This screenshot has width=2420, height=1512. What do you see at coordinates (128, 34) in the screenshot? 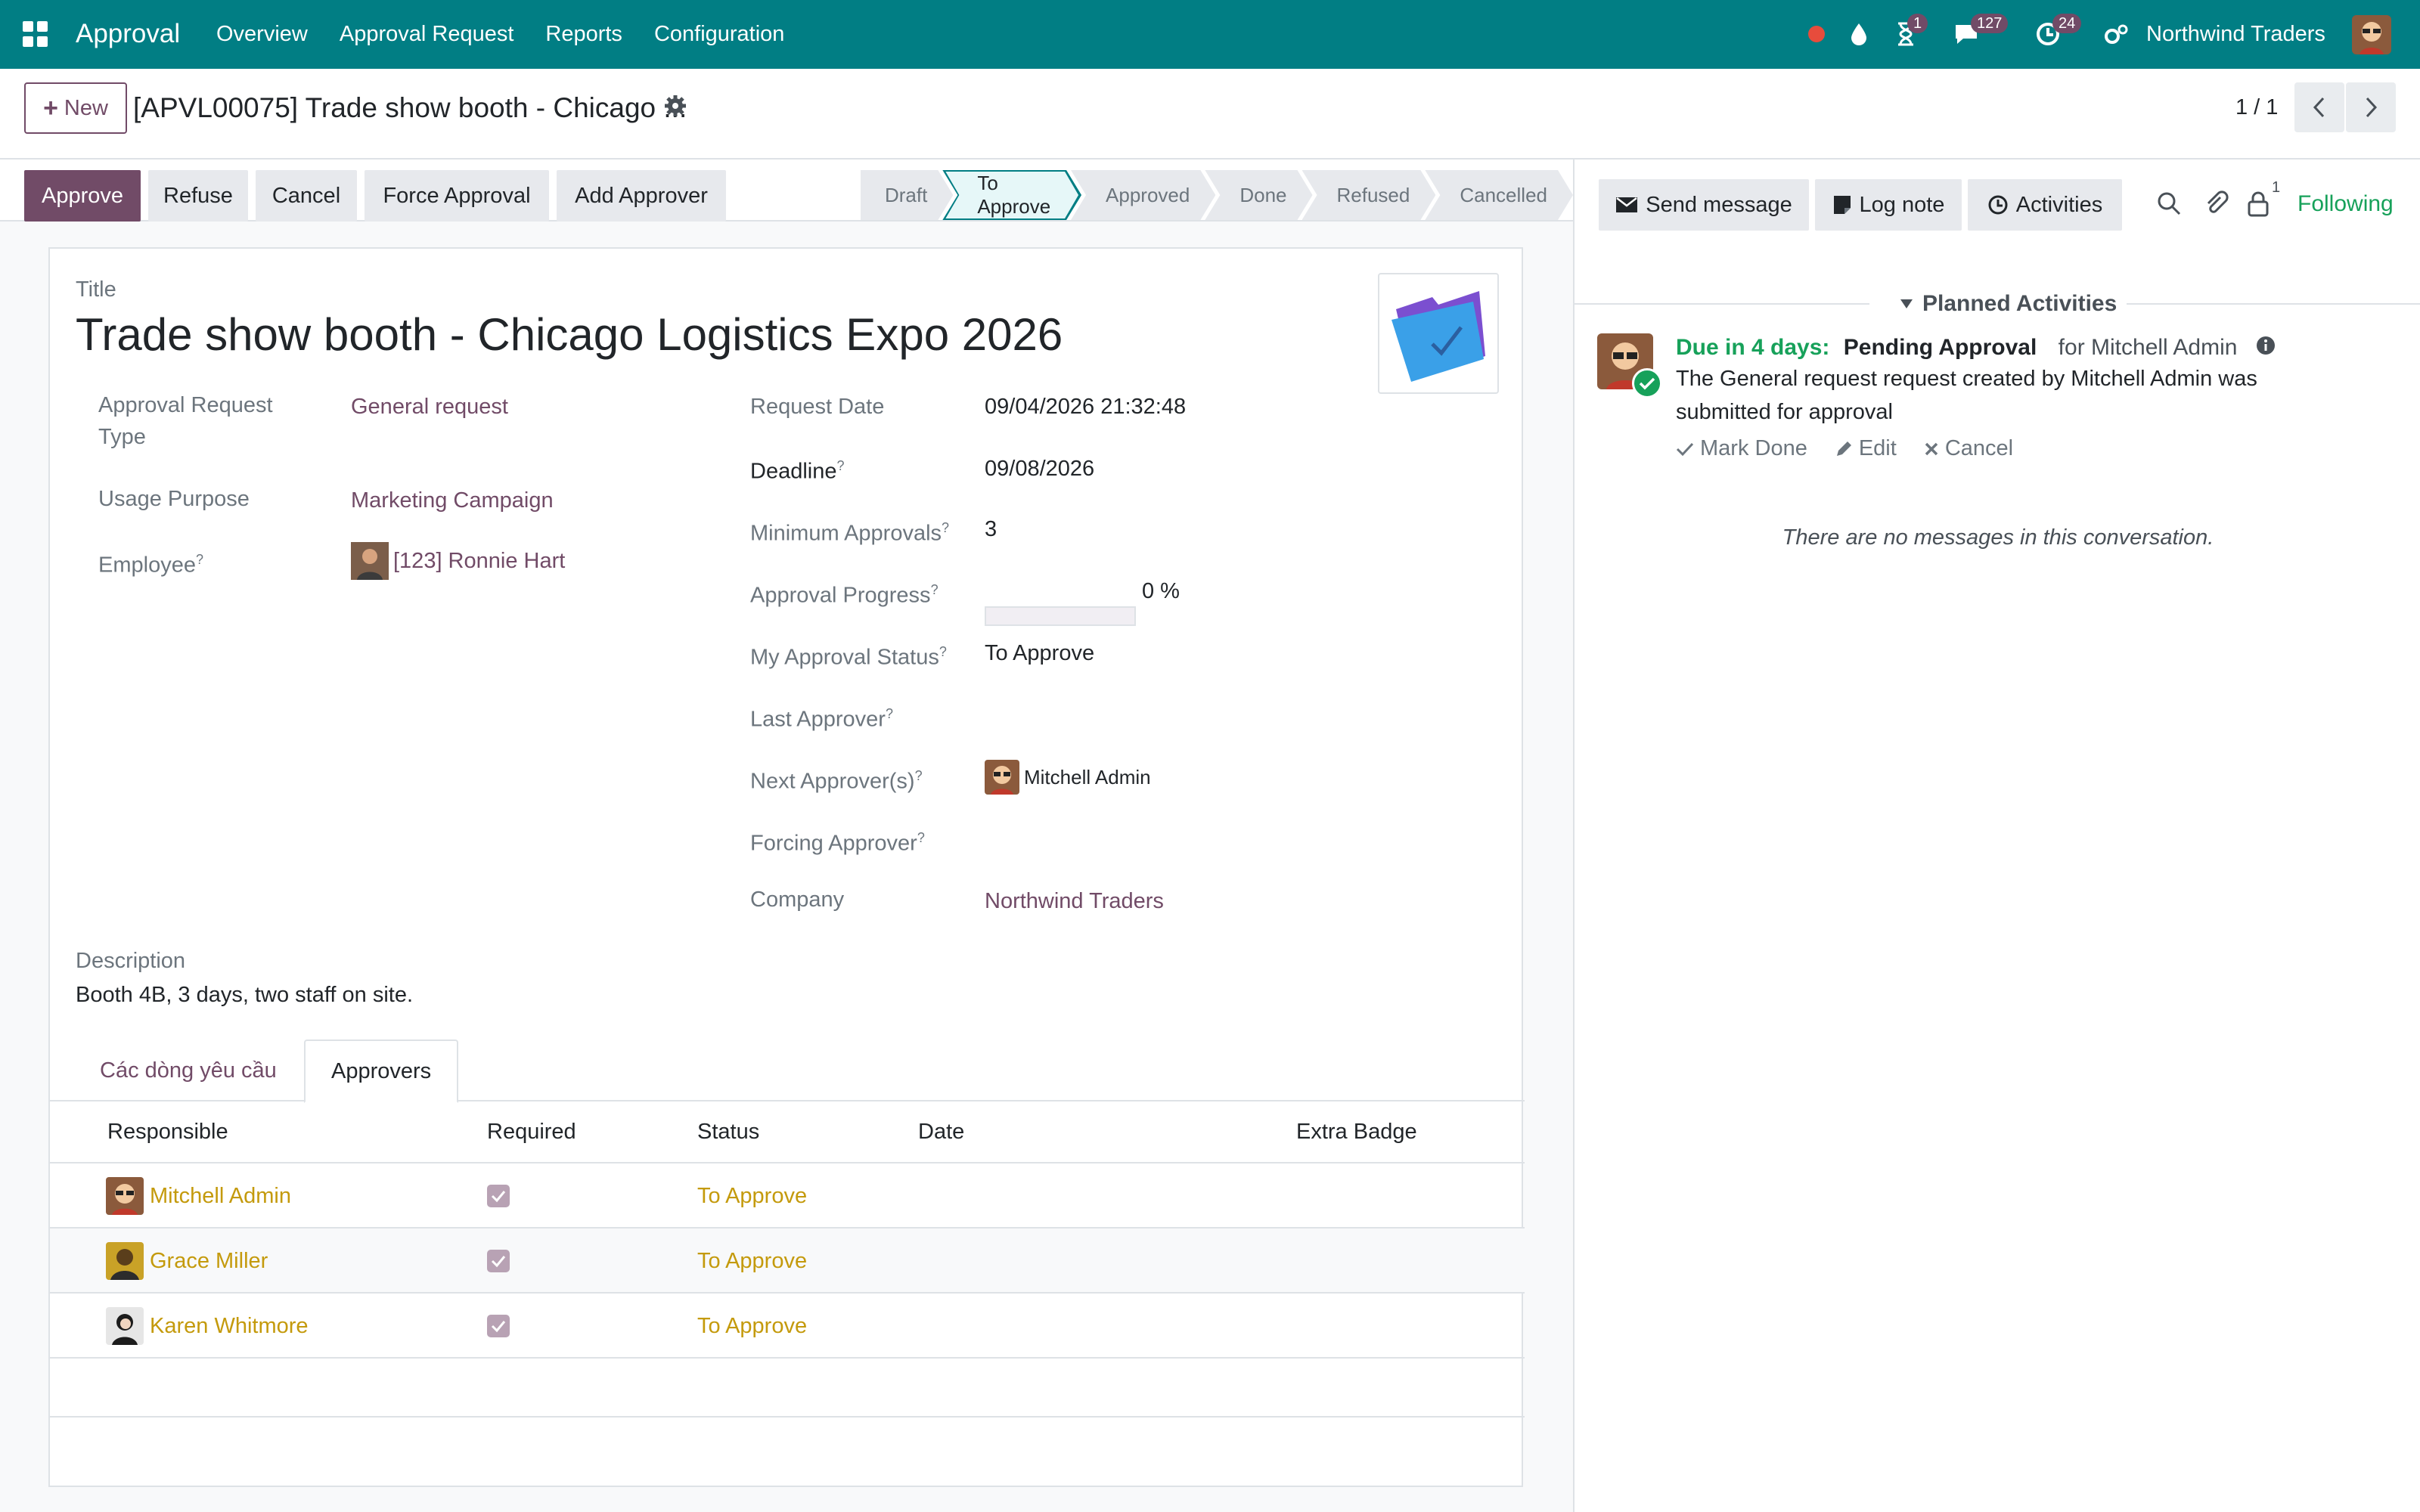
I see `app-brand: Approval` at bounding box center [128, 34].